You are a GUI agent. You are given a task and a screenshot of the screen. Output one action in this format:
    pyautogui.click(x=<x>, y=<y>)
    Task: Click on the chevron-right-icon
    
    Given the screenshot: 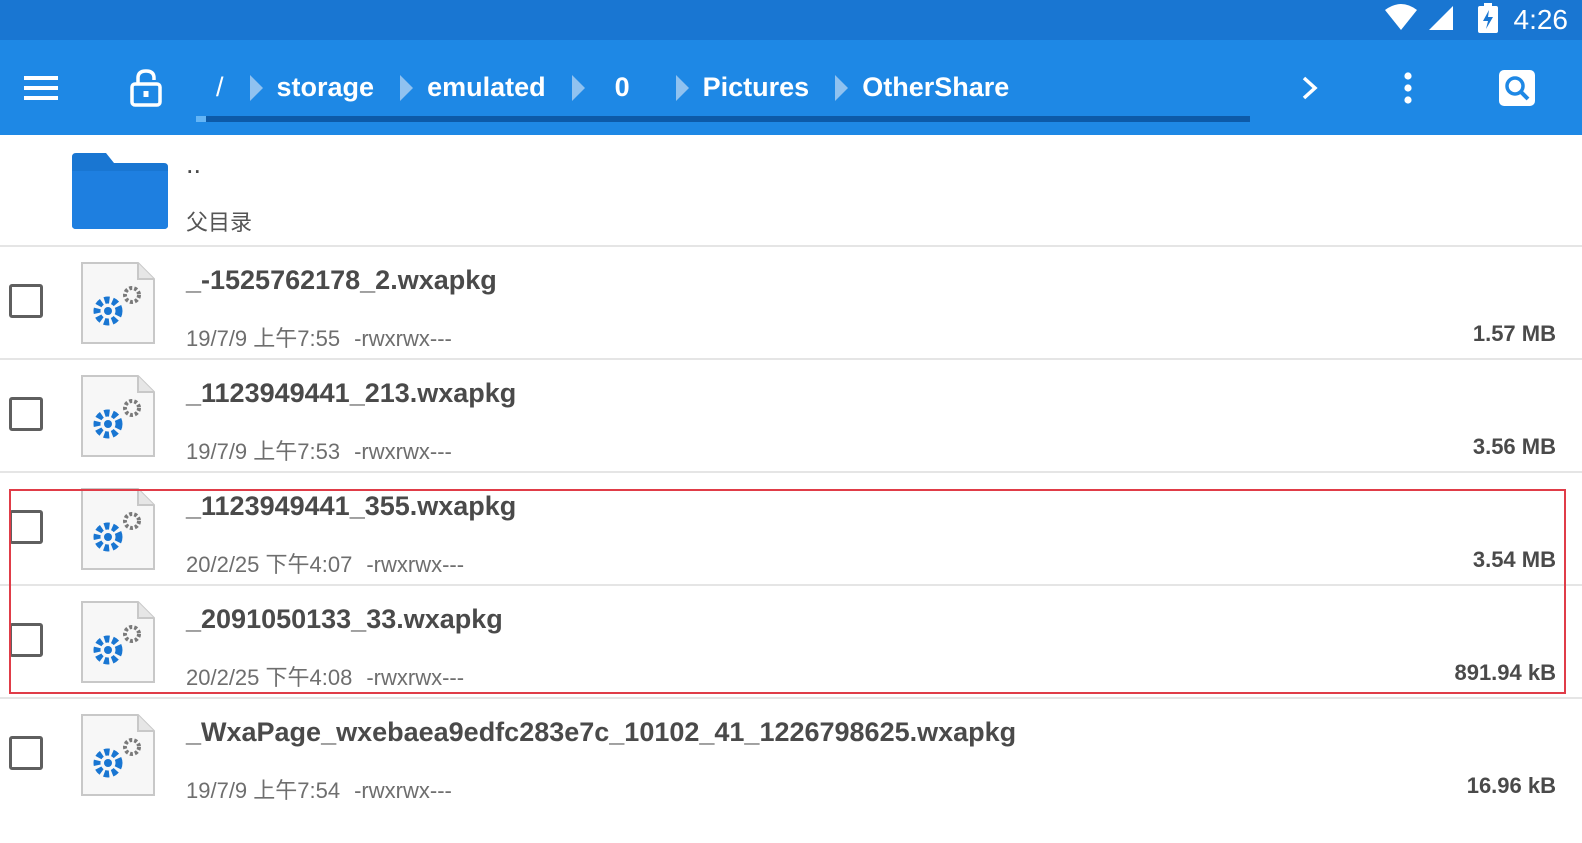 What is the action you would take?
    pyautogui.click(x=1310, y=87)
    